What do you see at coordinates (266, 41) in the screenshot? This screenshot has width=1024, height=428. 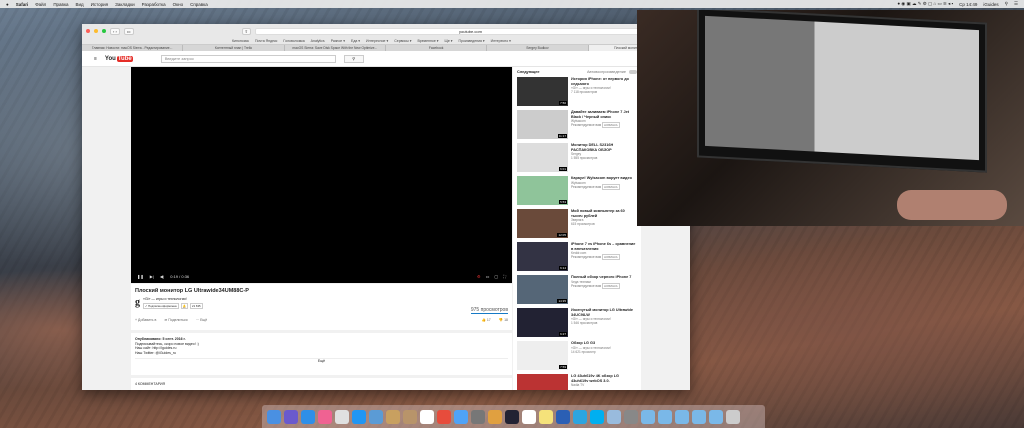 I see `bookmark: Почта Яндекс` at bounding box center [266, 41].